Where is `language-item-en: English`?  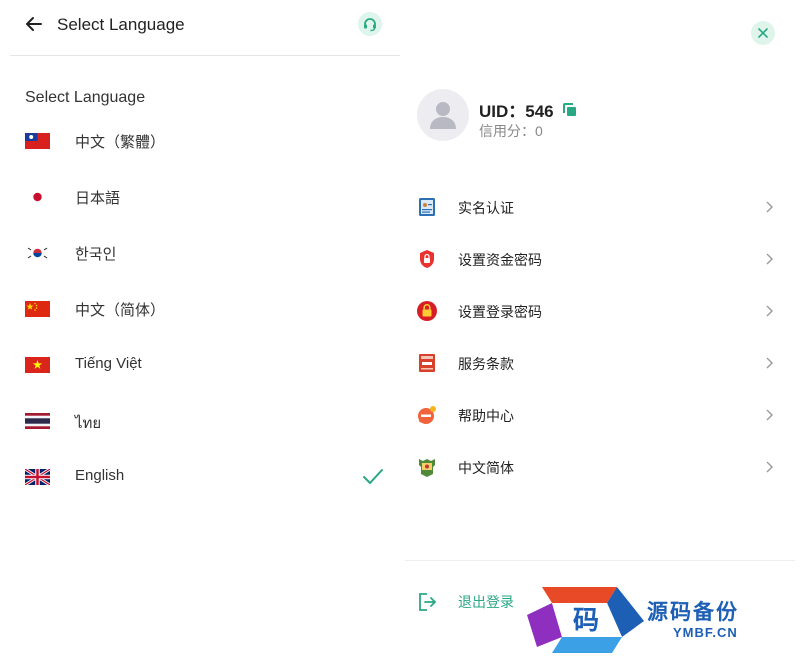 language-item-en: English is located at coordinates (205, 476).